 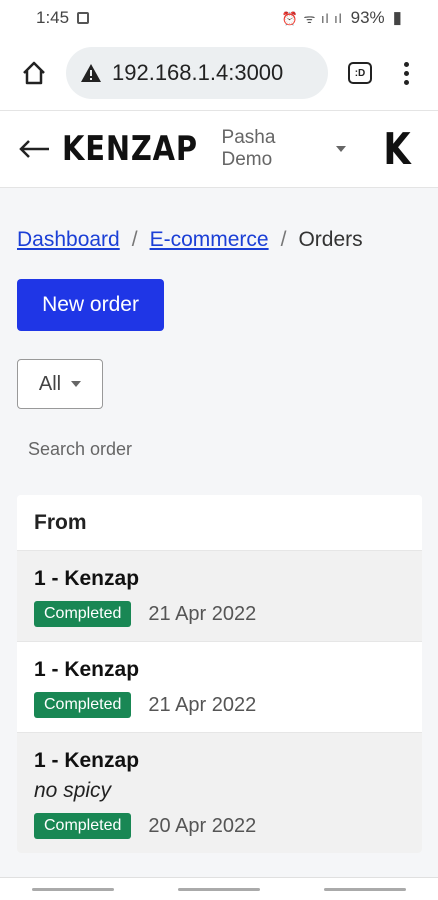 I want to click on logo: K, so click(x=397, y=149).